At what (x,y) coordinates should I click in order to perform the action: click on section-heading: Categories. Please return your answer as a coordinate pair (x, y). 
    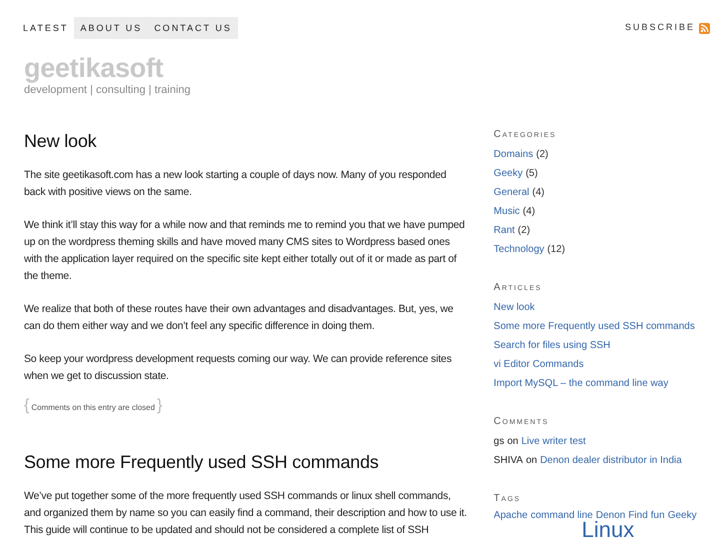
    Looking at the image, I should click on (526, 135).